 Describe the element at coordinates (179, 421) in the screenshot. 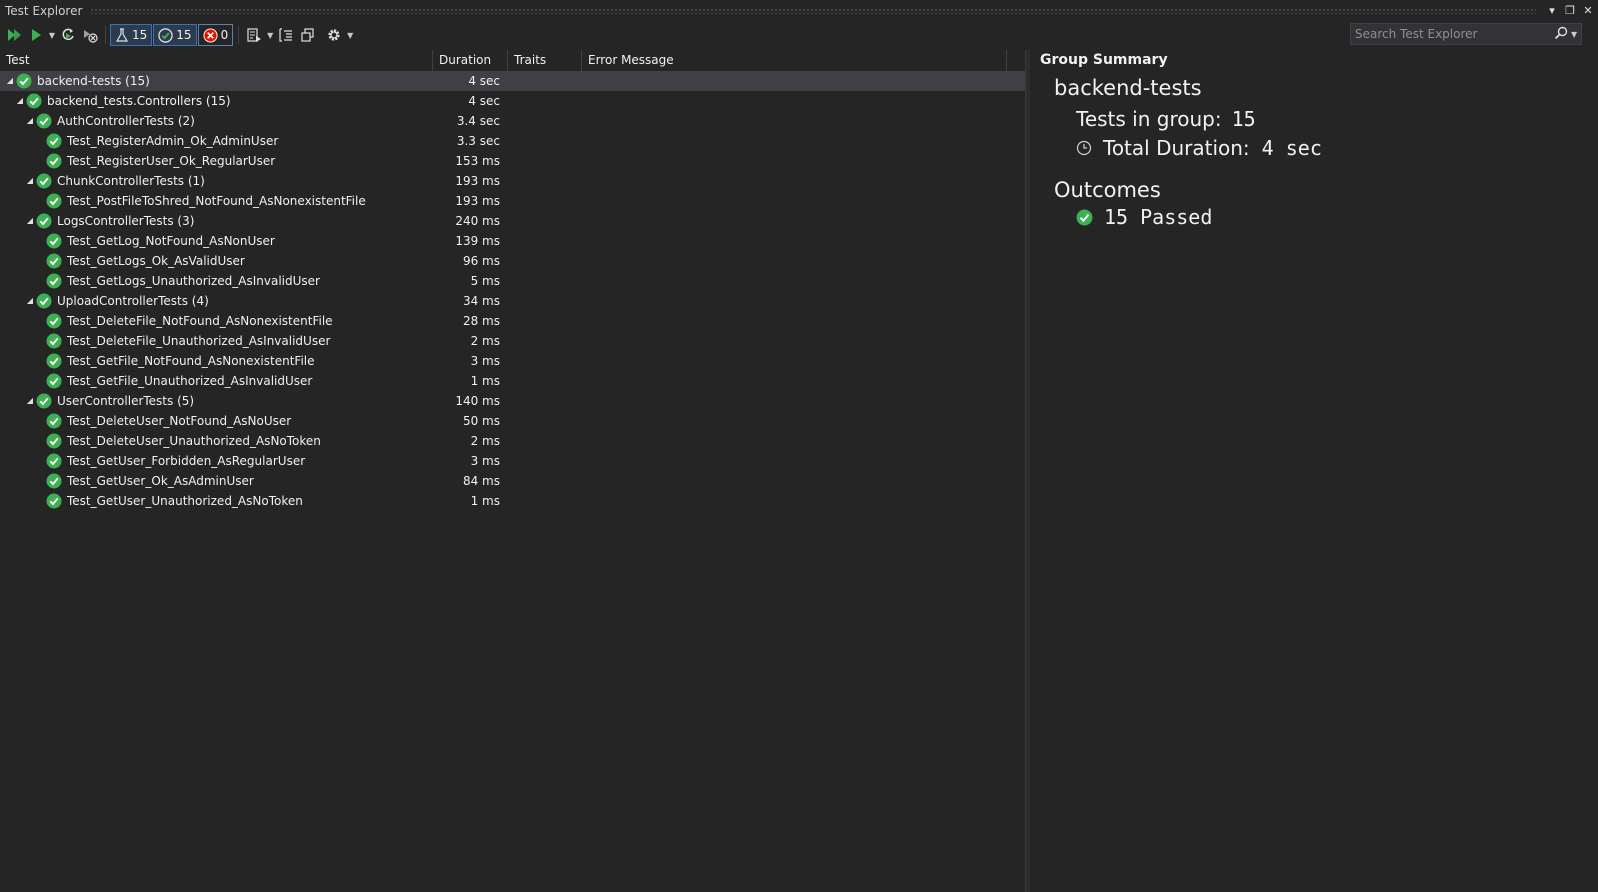

I see `test-name: Test_DeleteUser_NotFound_AsNoUser` at that location.